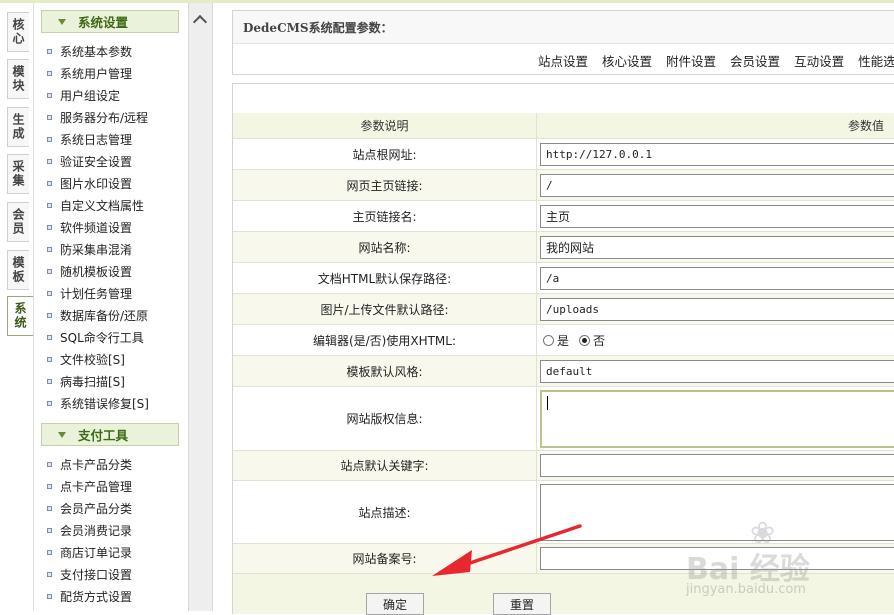 Image resolution: width=894 pixels, height=615 pixels. I want to click on table-row: 主页链接名: 主页, so click(563, 216).